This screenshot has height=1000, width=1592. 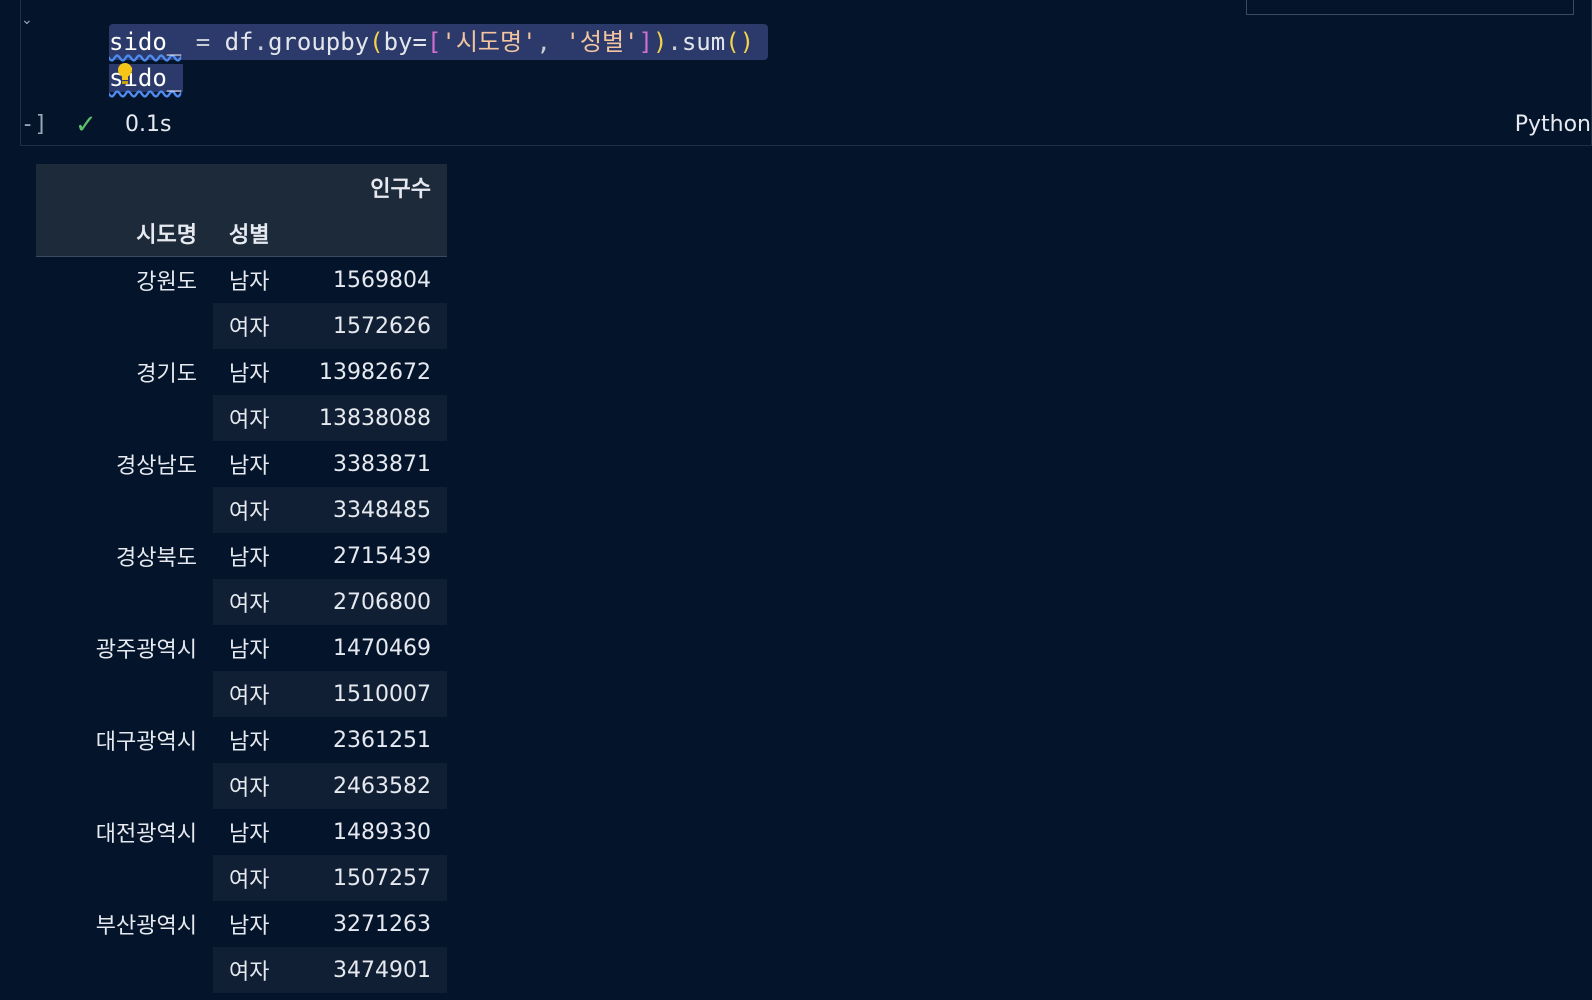 What do you see at coordinates (382, 740) in the screenshot?
I see `row-value: 2361251` at bounding box center [382, 740].